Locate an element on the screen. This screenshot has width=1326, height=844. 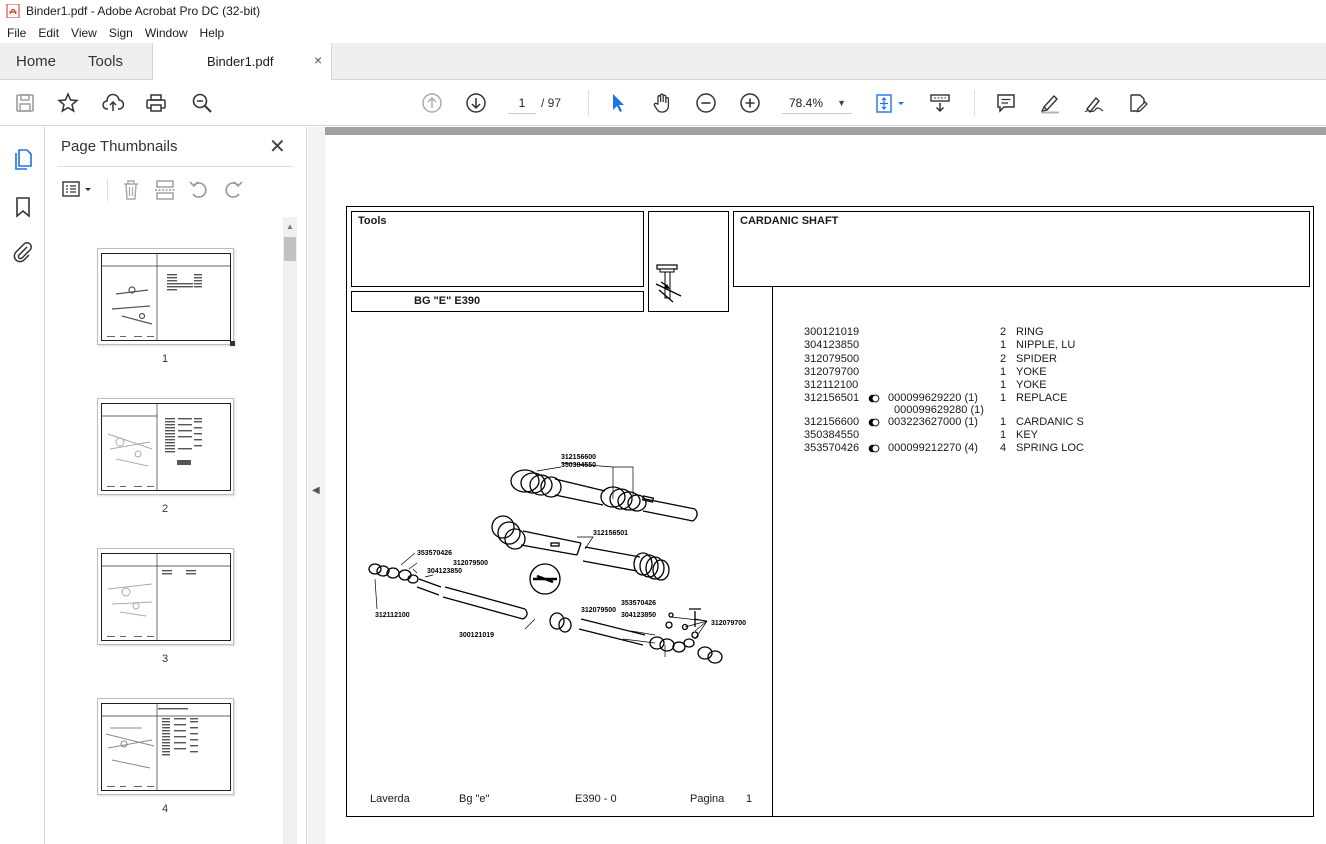
thumbnail-scrollbar: ▲ is located at coordinates (290, 530).